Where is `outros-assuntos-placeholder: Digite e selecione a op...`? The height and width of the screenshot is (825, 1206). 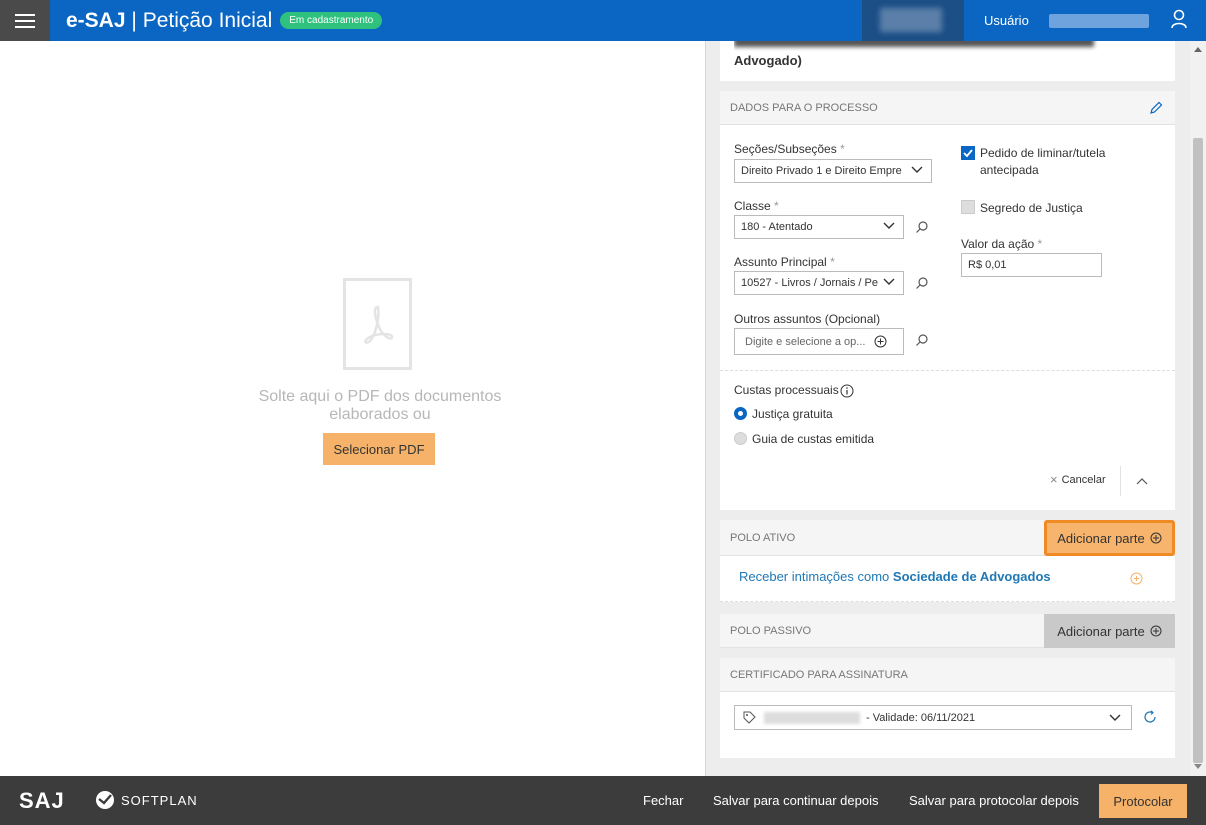 outros-assuntos-placeholder: Digite e selecione a op... is located at coordinates (805, 341).